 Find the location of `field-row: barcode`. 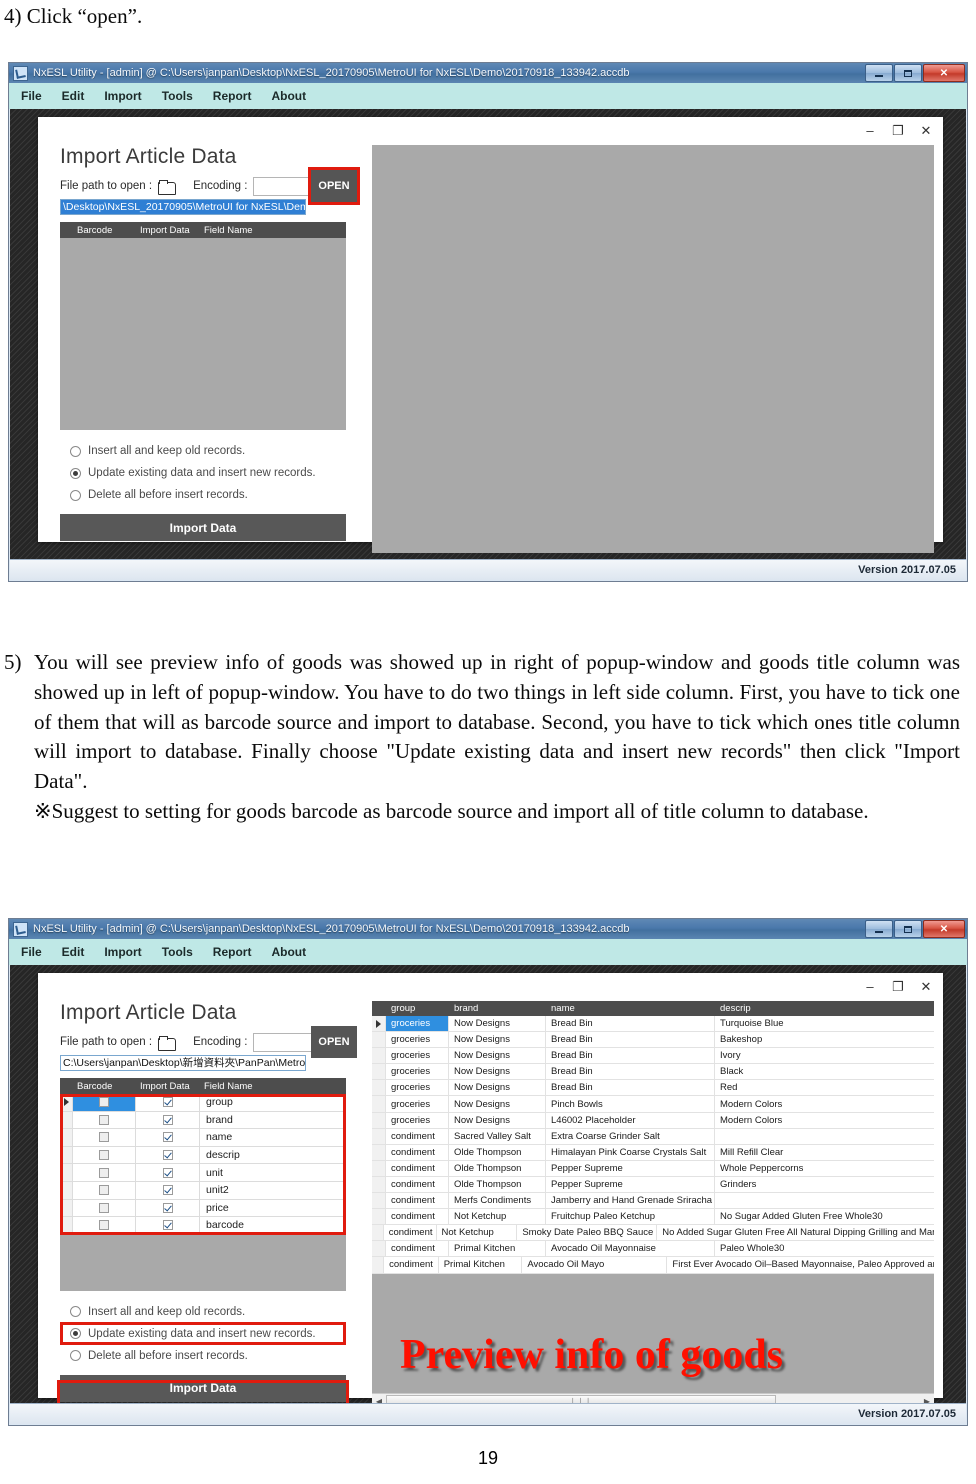

field-row: barcode is located at coordinates (203, 1226).